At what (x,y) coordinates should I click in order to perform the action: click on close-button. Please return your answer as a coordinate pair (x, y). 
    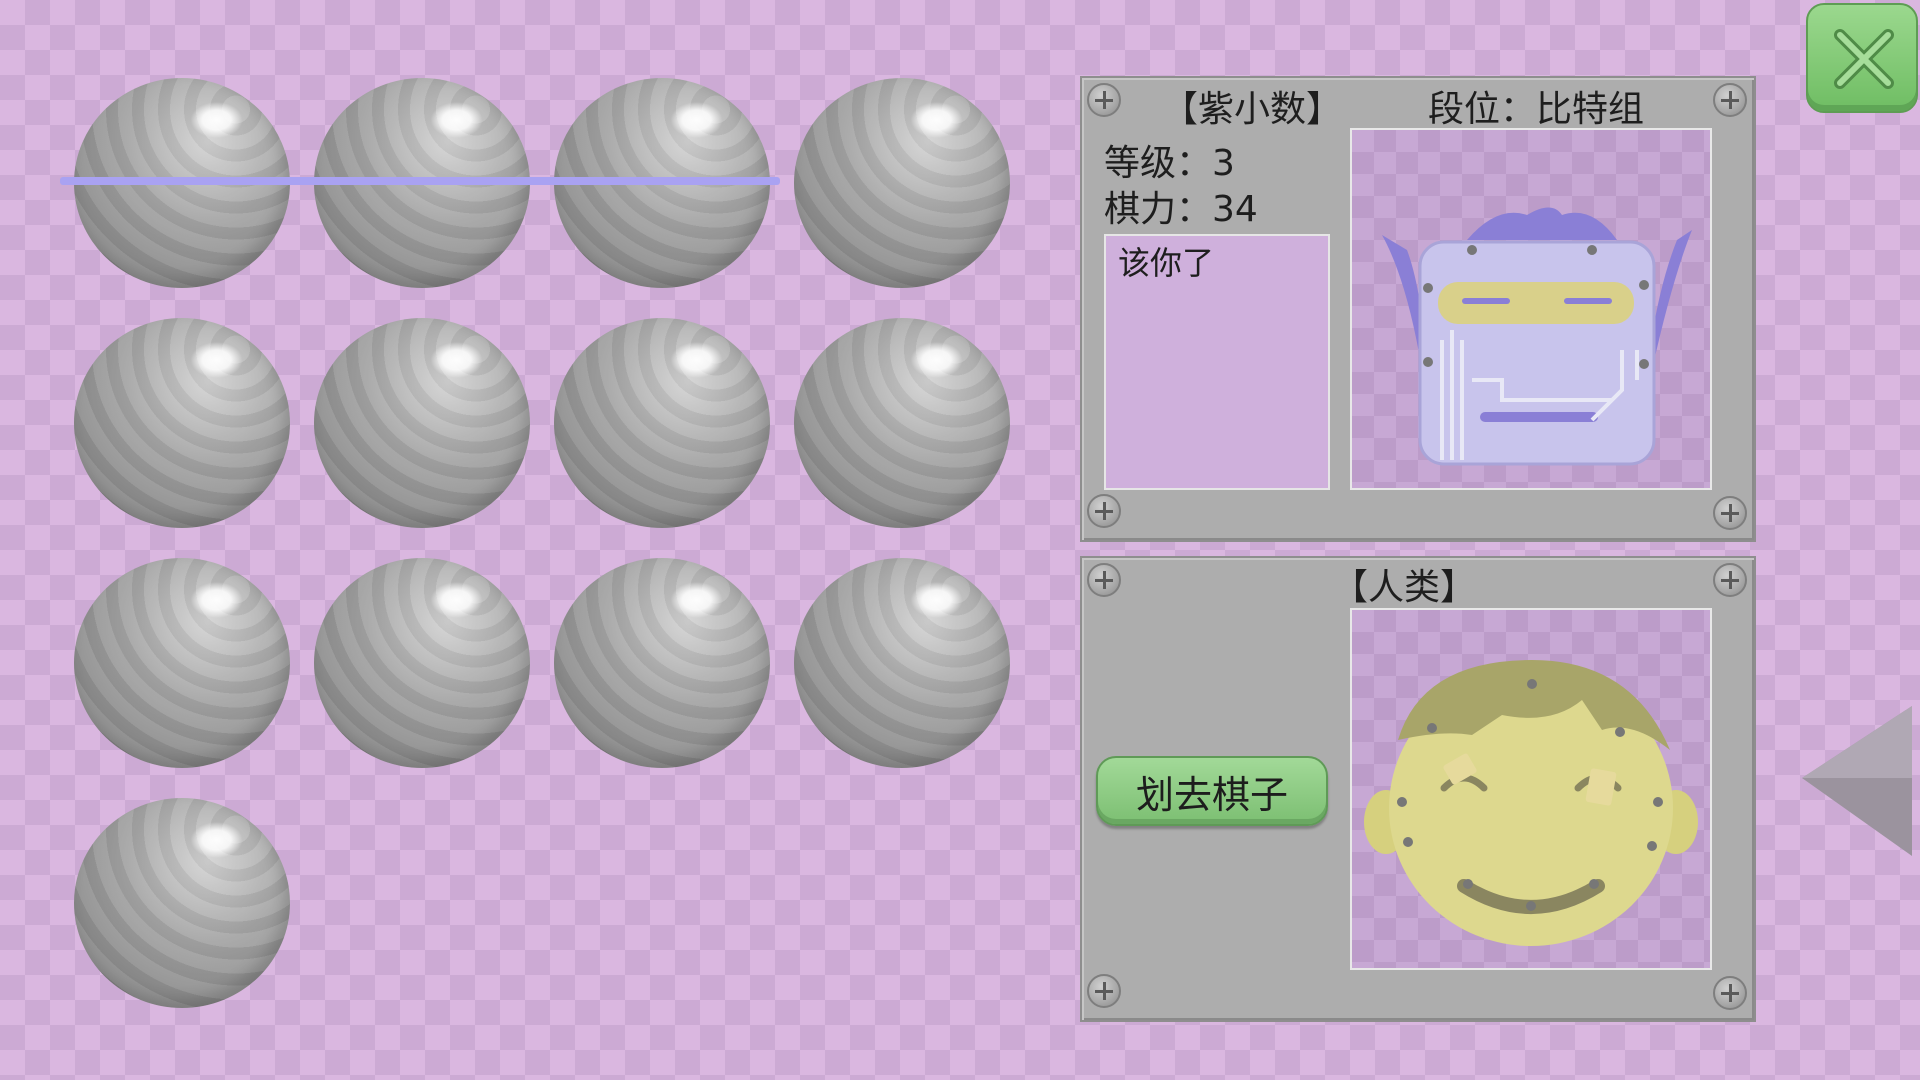
    Looking at the image, I should click on (1862, 58).